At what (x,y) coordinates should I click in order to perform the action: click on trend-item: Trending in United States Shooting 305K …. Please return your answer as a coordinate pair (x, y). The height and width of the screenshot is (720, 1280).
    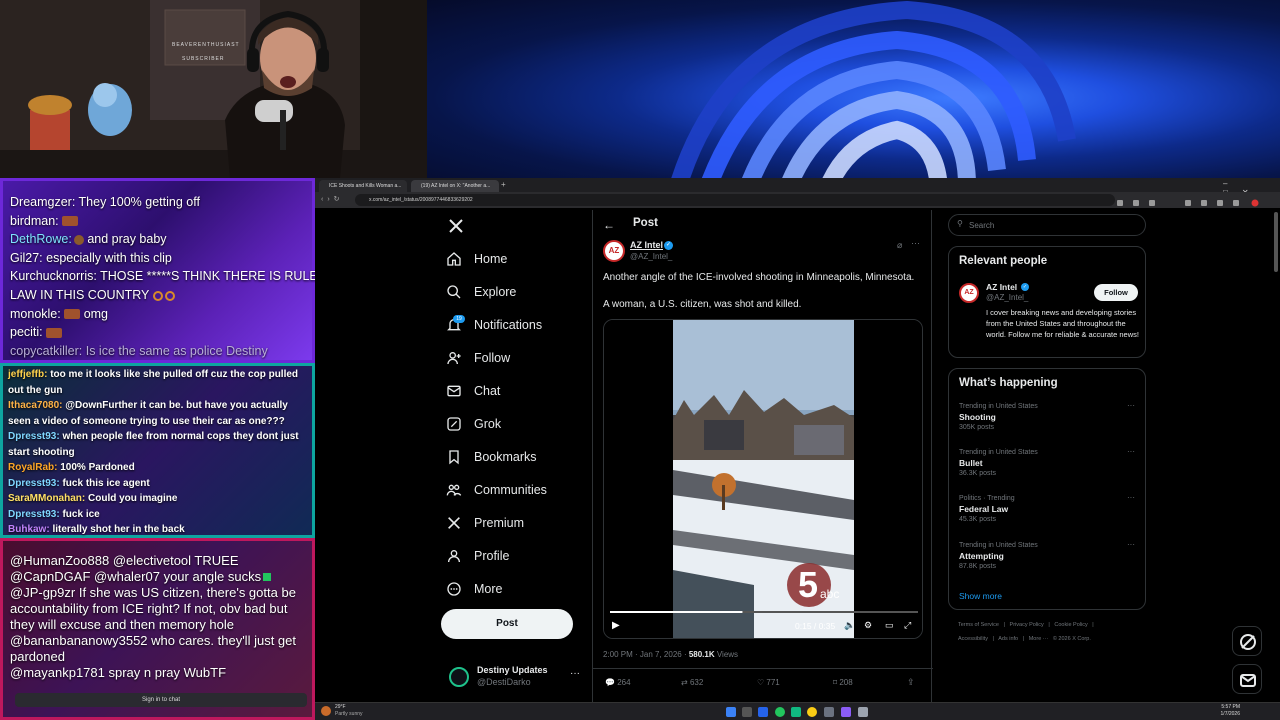
    Looking at the image, I should click on (1049, 416).